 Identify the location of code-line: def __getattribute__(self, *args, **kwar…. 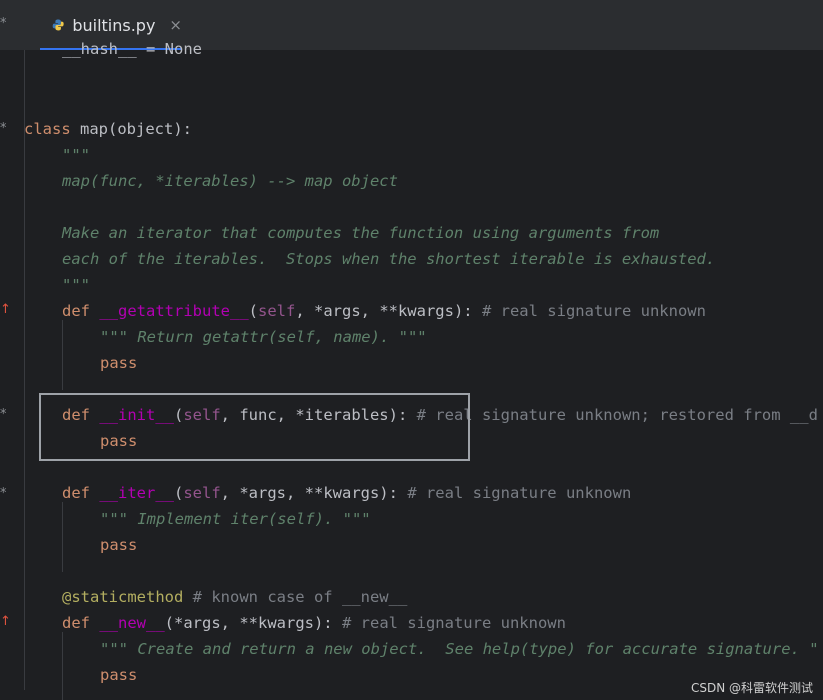
(384, 311).